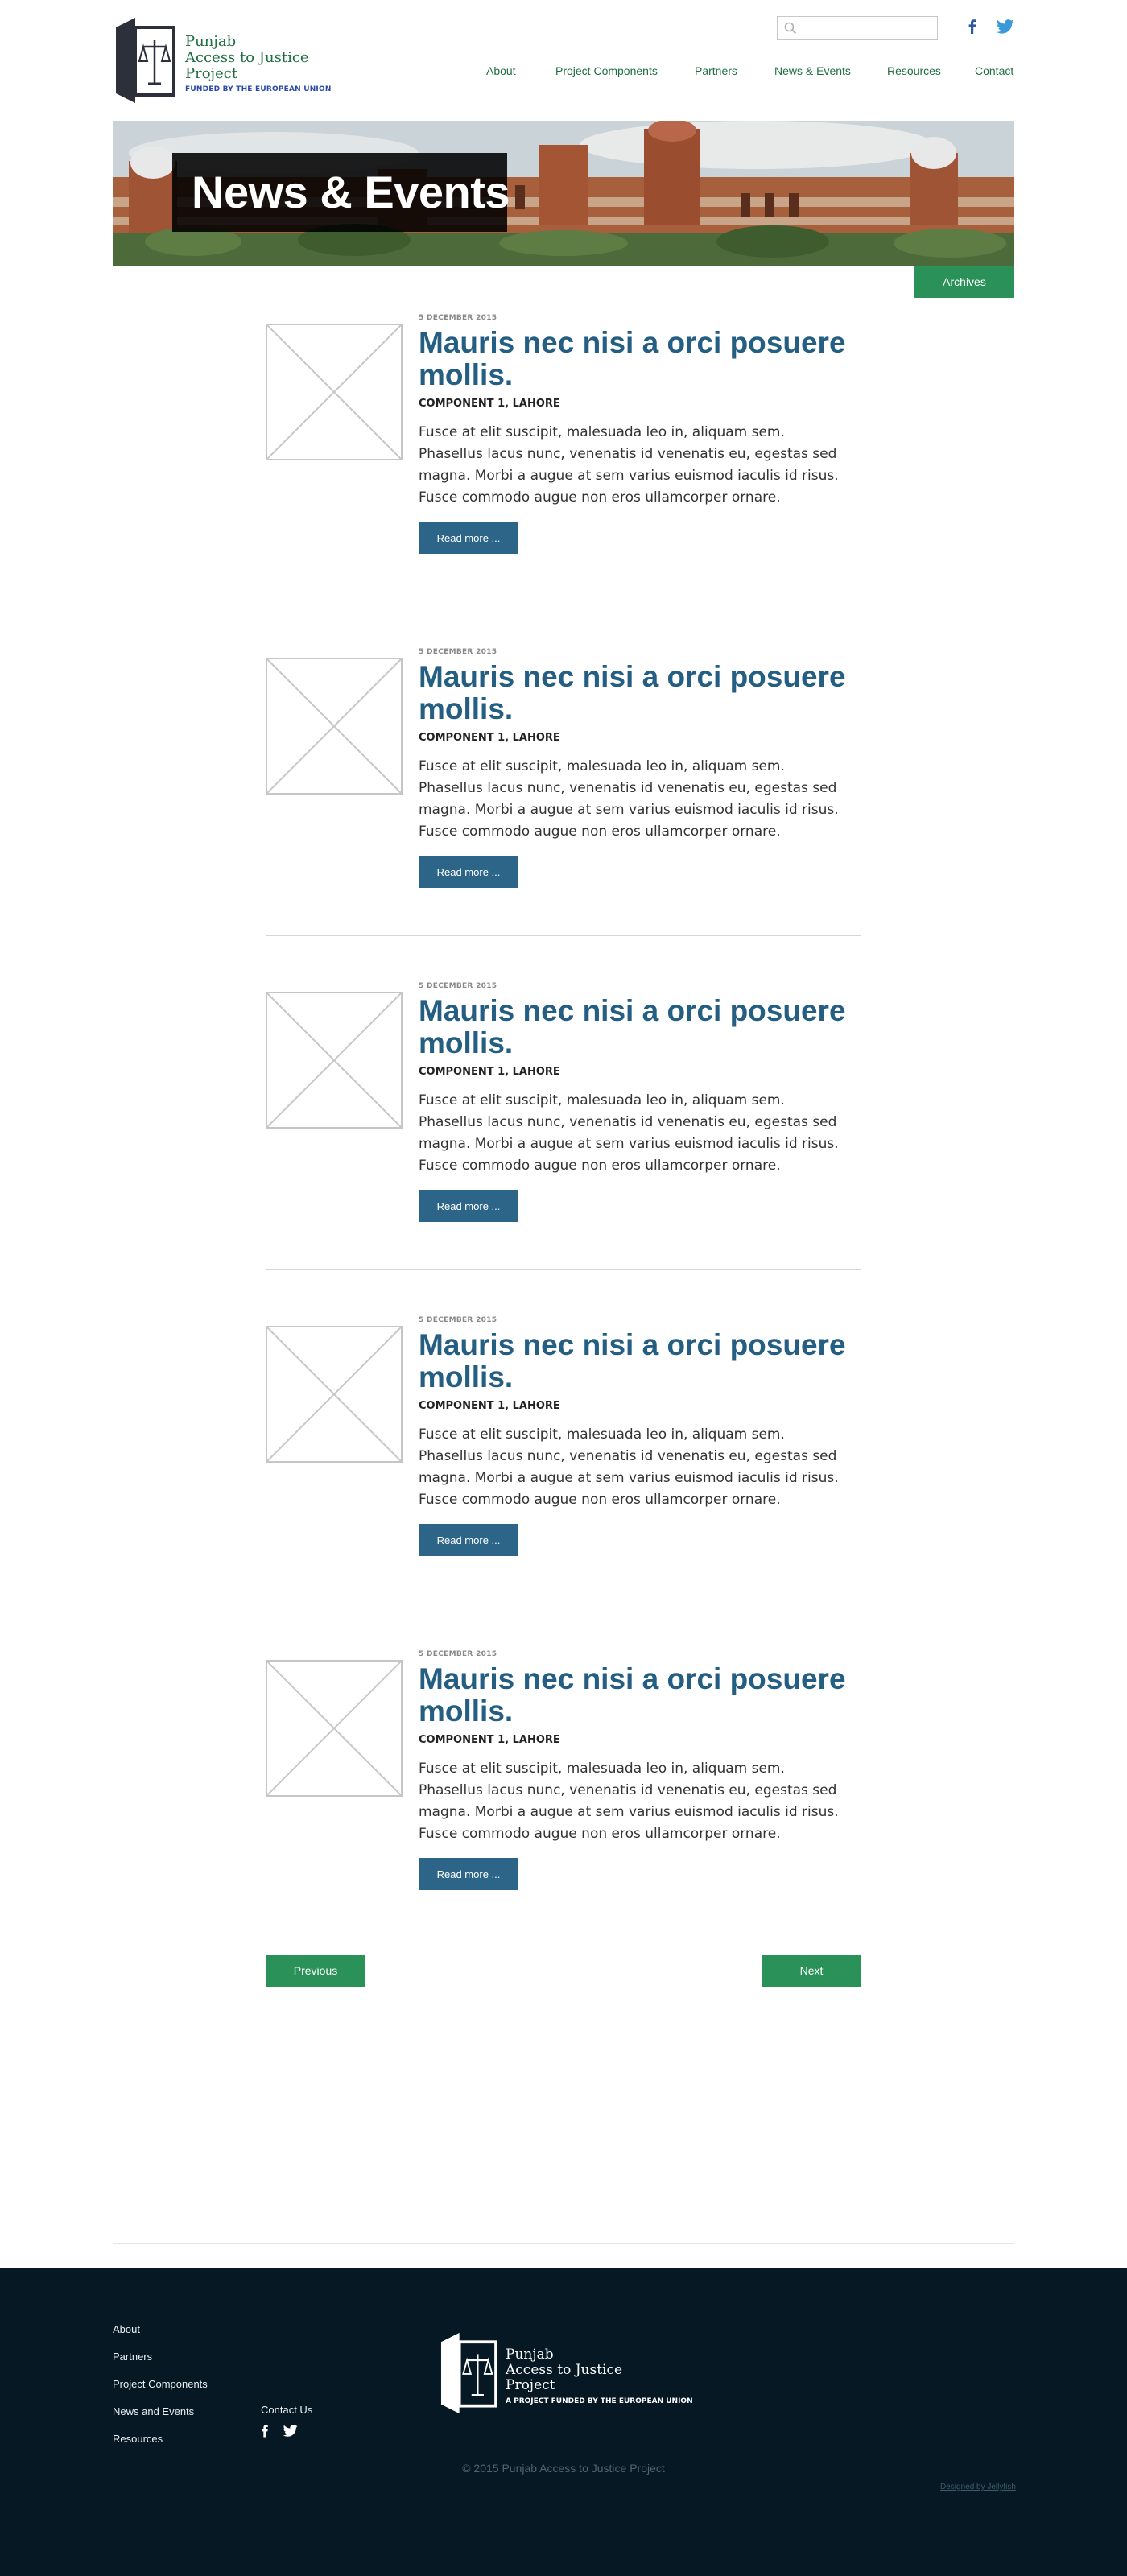 This screenshot has height=2576, width=1127. Describe the element at coordinates (866, 28) in the screenshot. I see `search-input` at that location.